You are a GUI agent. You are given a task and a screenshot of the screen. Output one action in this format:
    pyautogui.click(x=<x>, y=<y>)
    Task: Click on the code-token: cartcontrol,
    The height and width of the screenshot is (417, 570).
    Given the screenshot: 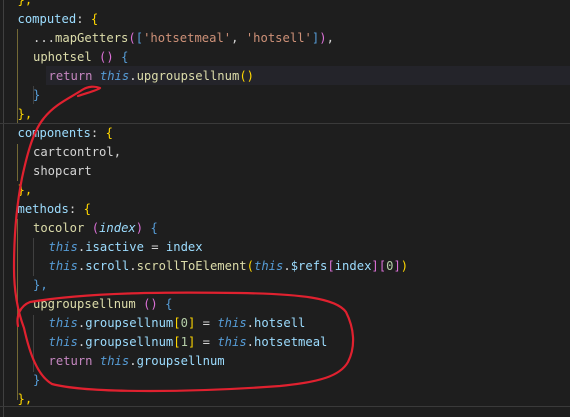 What is the action you would take?
    pyautogui.click(x=77, y=152)
    